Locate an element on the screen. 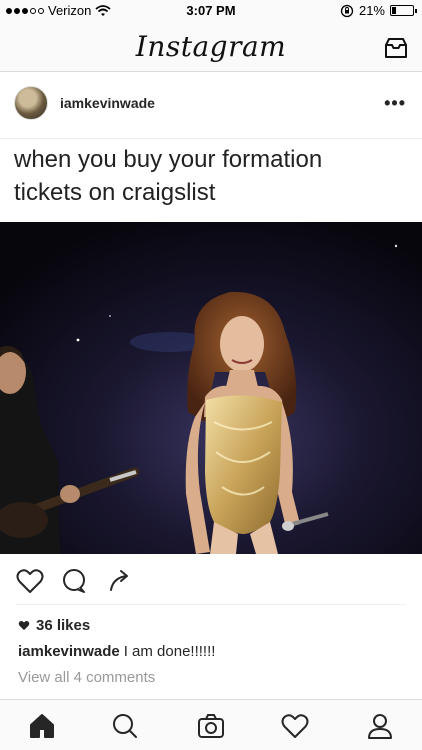 The height and width of the screenshot is (750, 422). comment-text: I am done!!!!!! is located at coordinates (169, 651).